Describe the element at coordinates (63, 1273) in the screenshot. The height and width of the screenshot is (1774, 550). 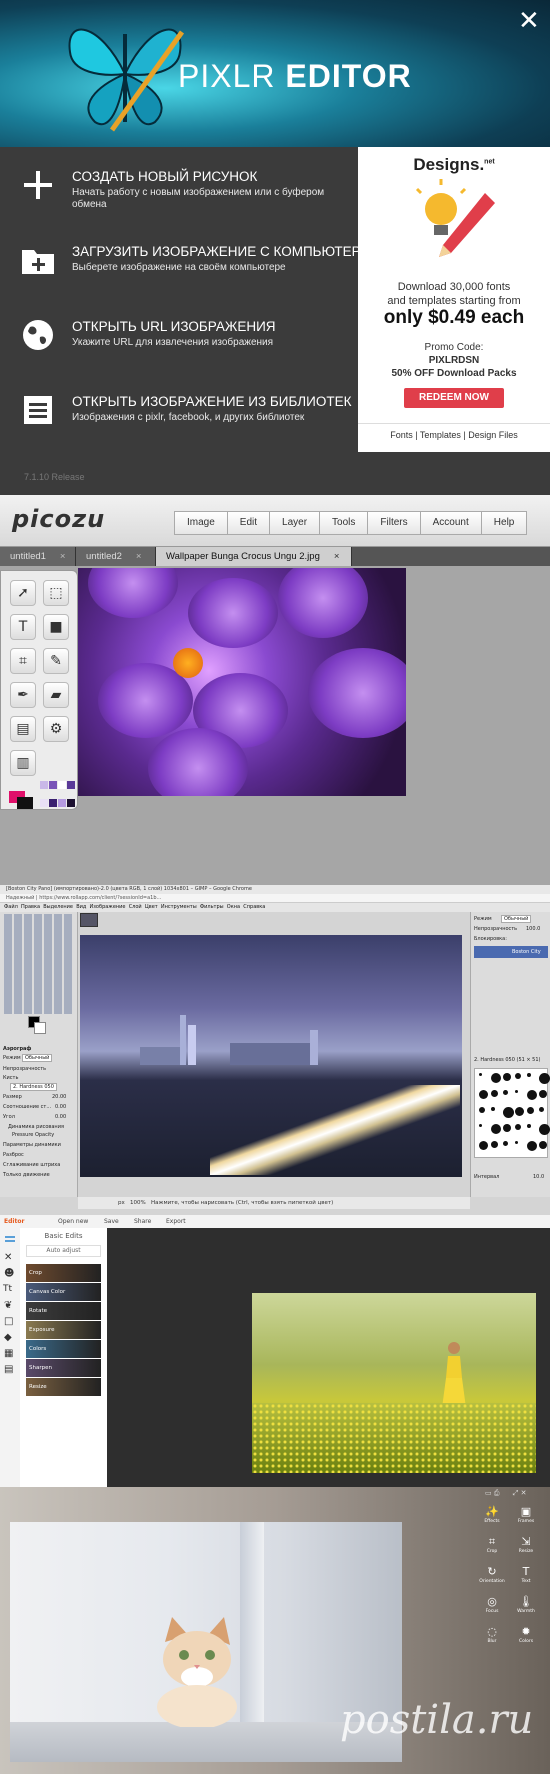
I see `tile-crop: Crop` at that location.